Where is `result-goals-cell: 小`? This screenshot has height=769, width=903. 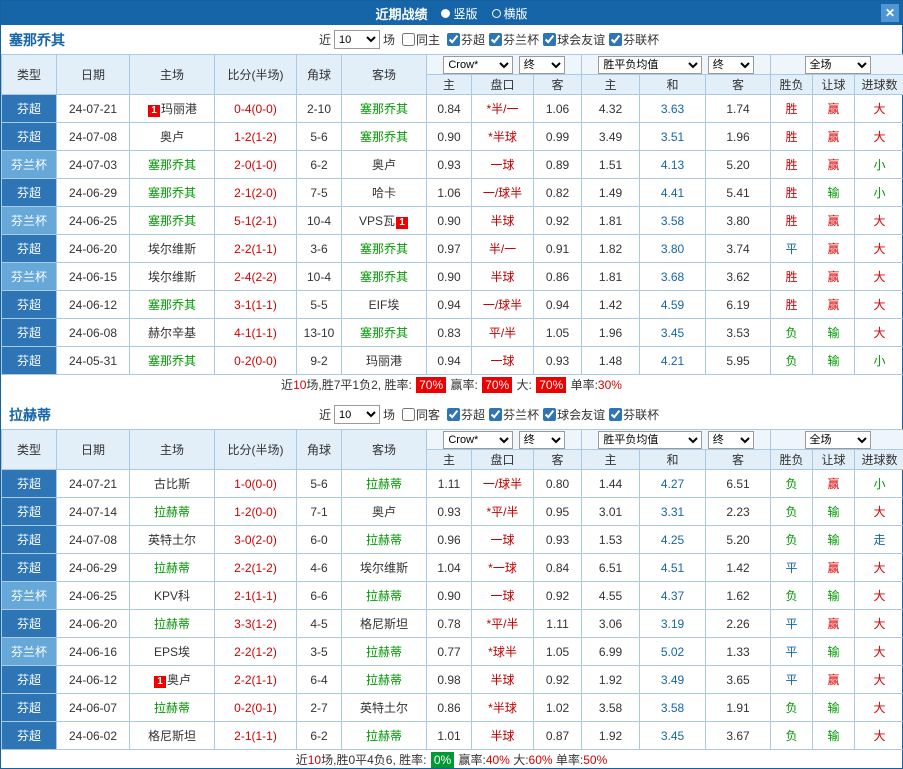 result-goals-cell: 小 is located at coordinates (878, 483).